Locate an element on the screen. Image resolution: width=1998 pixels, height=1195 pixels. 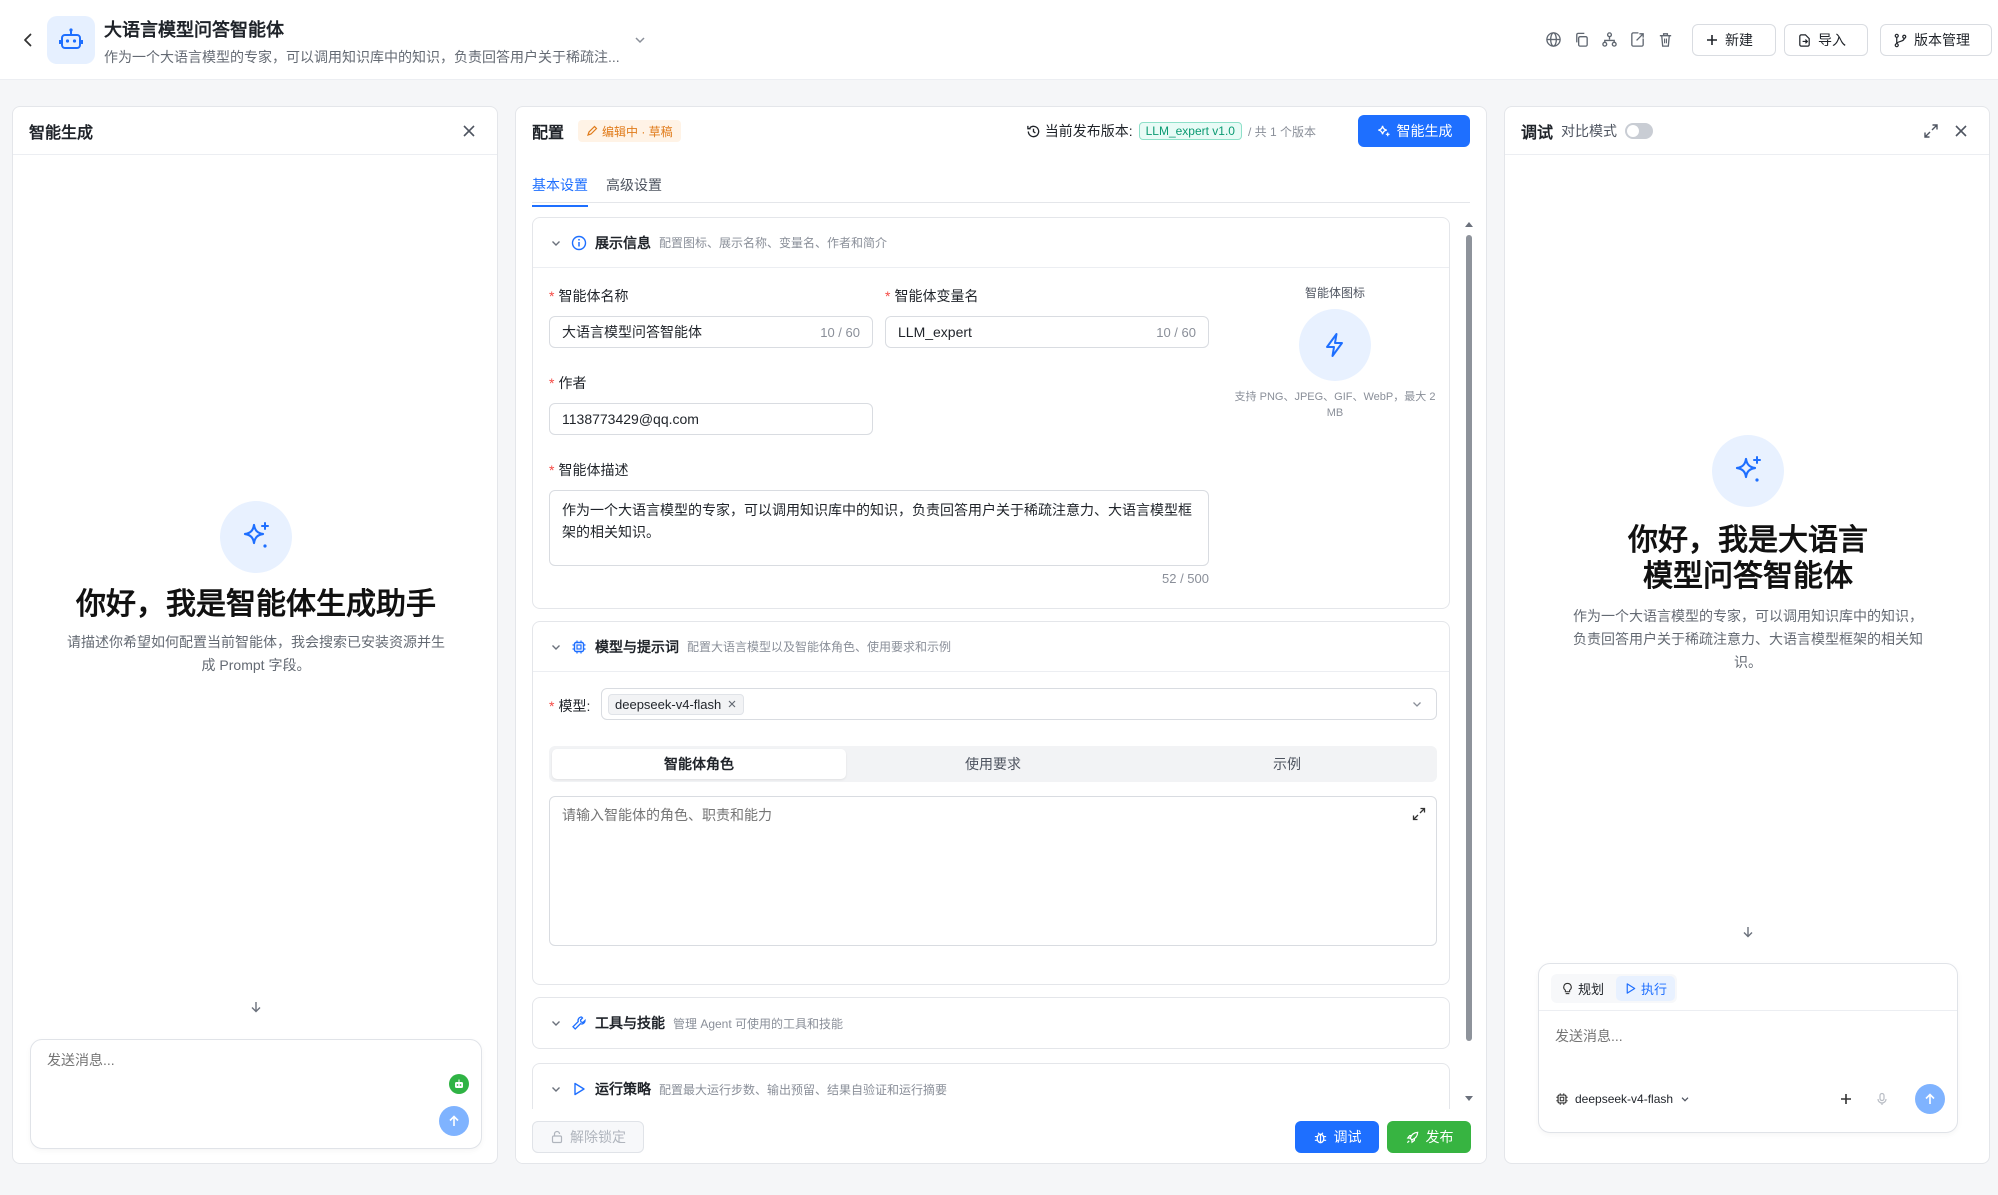
header-toolbar is located at coordinates (1609, 39).